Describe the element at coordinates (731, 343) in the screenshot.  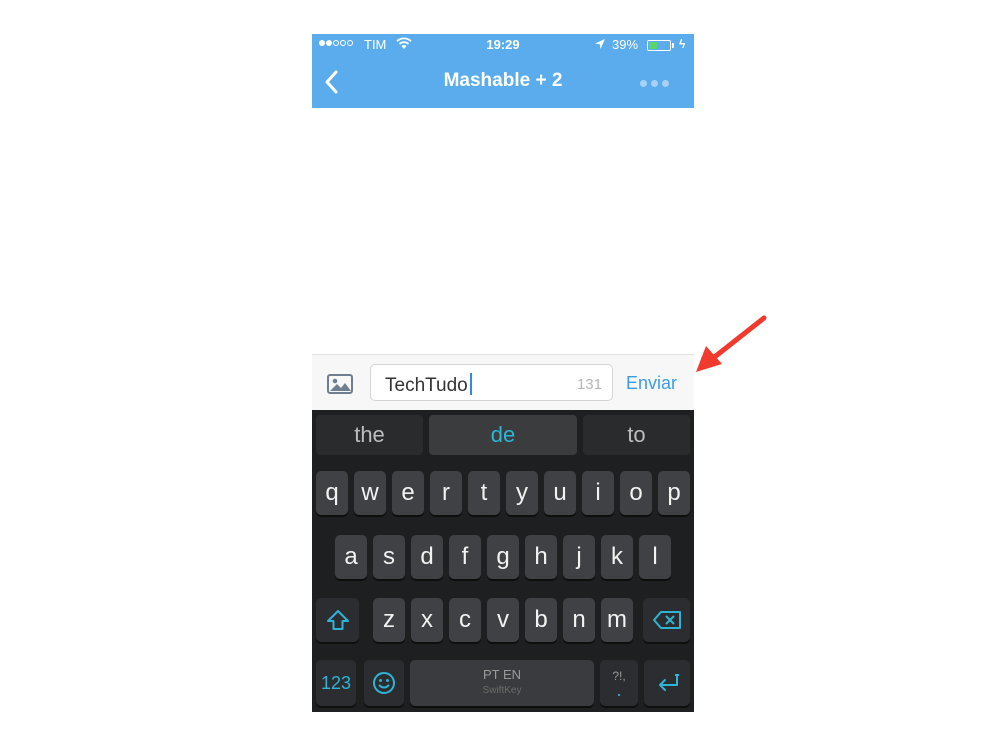
I see `red-arrow-icon` at that location.